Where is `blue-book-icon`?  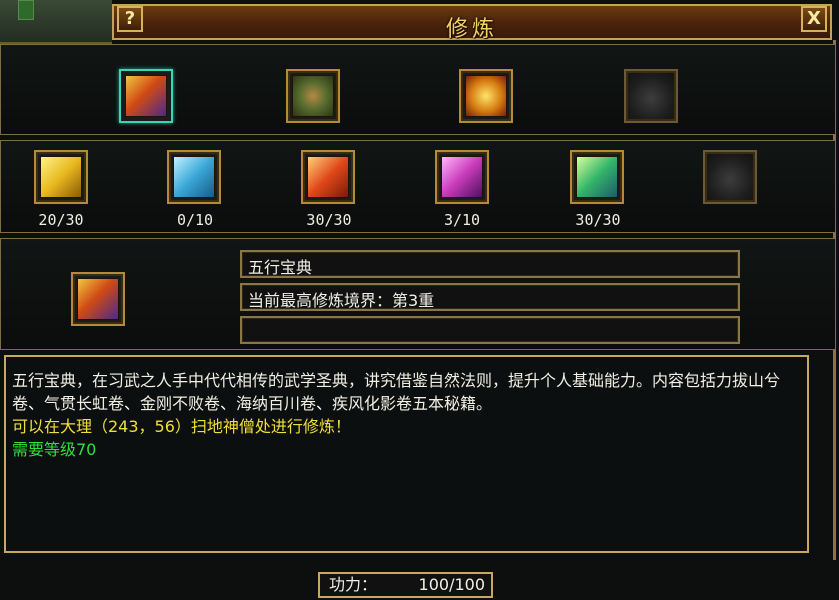
blue-book-icon is located at coordinates (194, 177).